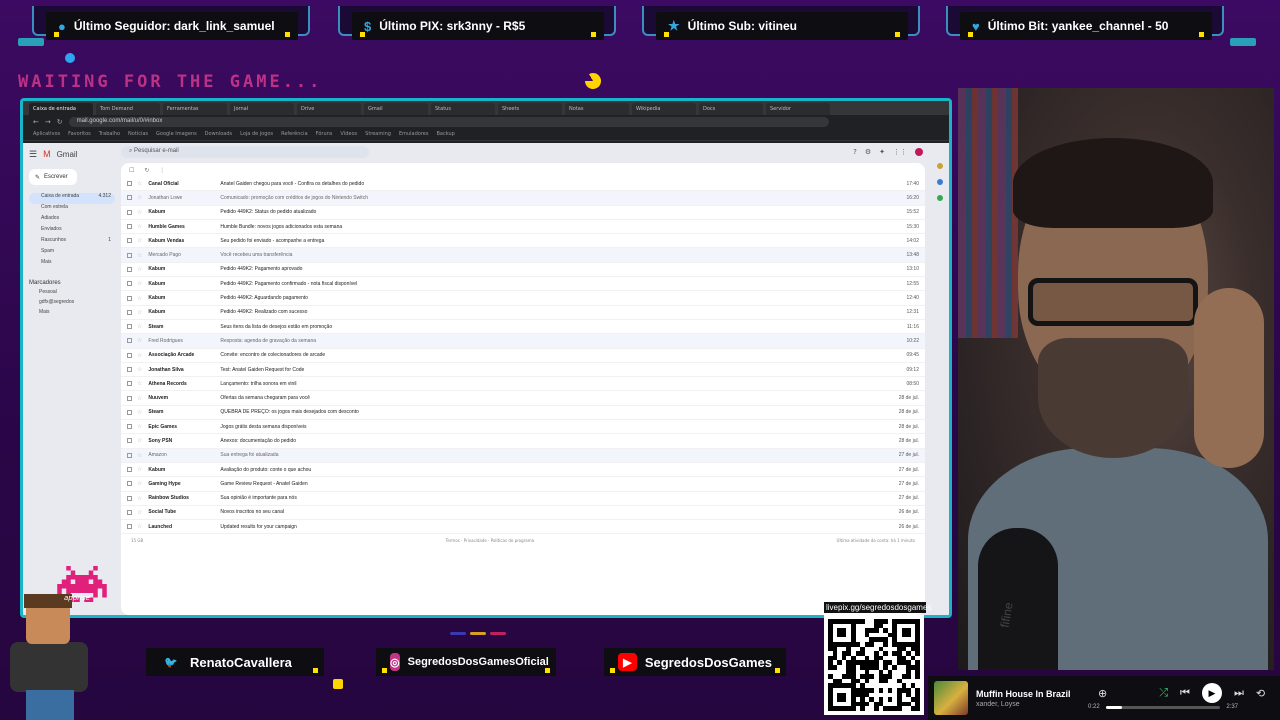  I want to click on browser-tab: Ferramentas, so click(195, 109).